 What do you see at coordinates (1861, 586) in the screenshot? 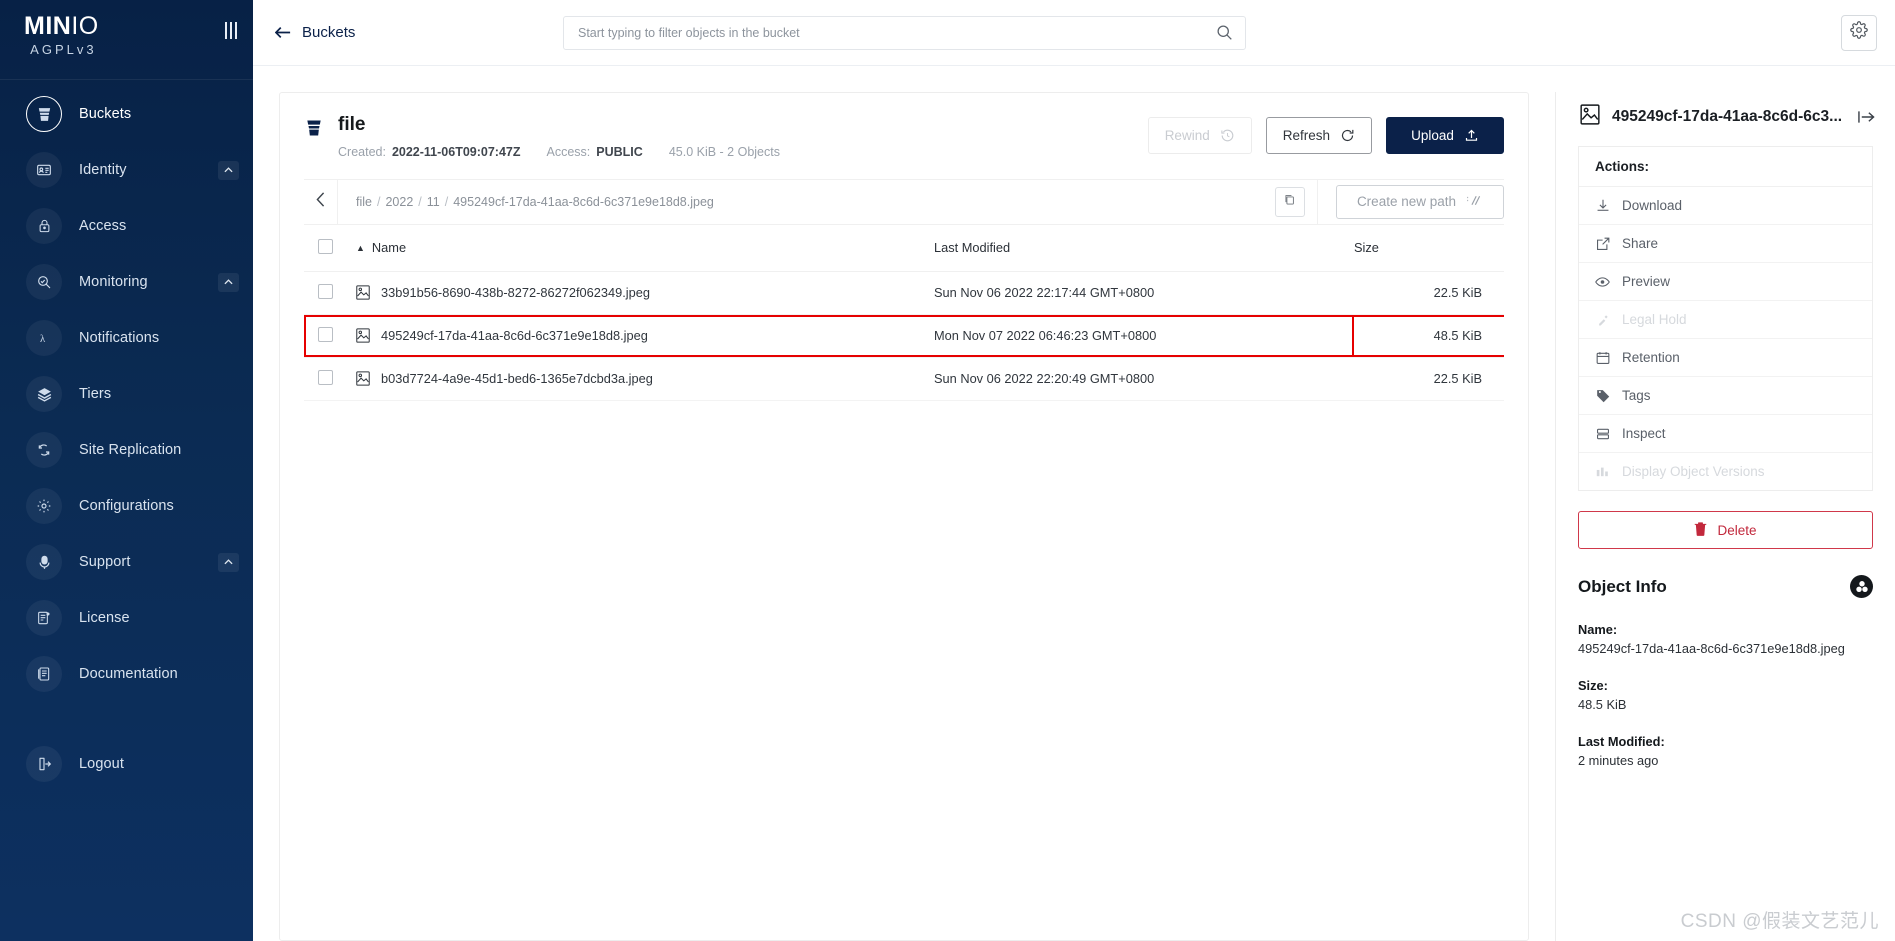
I see `object-info-badge-icon` at bounding box center [1861, 586].